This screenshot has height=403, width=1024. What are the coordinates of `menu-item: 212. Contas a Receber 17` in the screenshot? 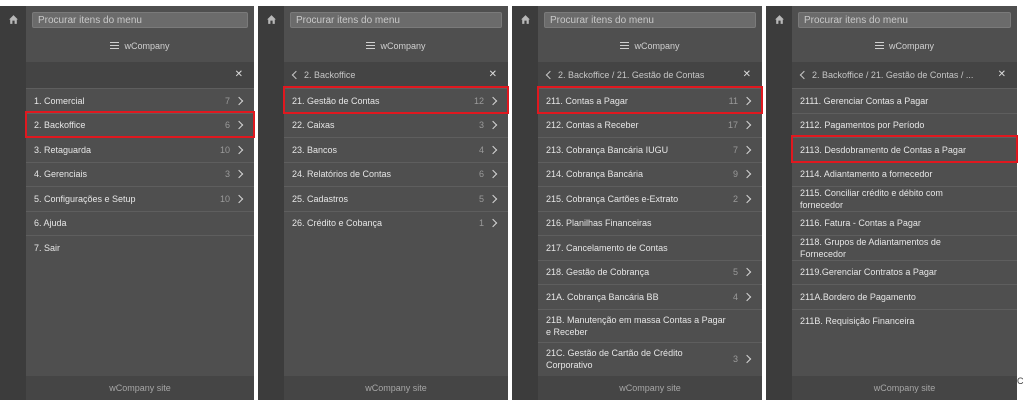 It's located at (650, 125).